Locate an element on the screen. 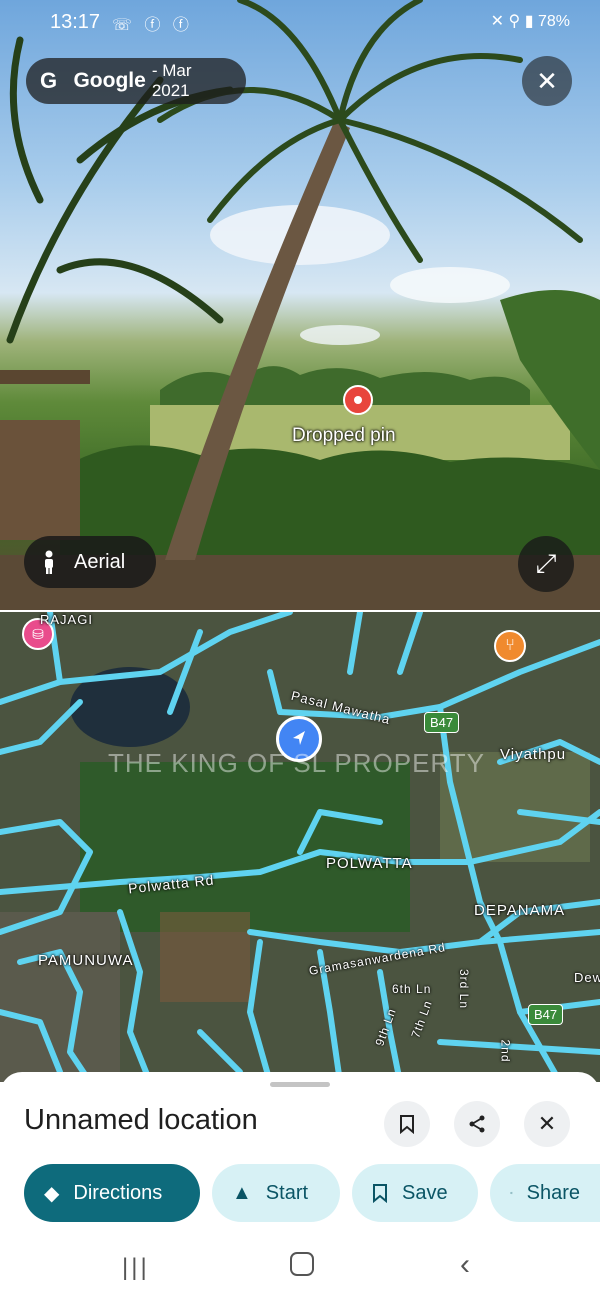 This screenshot has width=600, height=1300. map-label-viyathpu: Viyathpu is located at coordinates (533, 754).